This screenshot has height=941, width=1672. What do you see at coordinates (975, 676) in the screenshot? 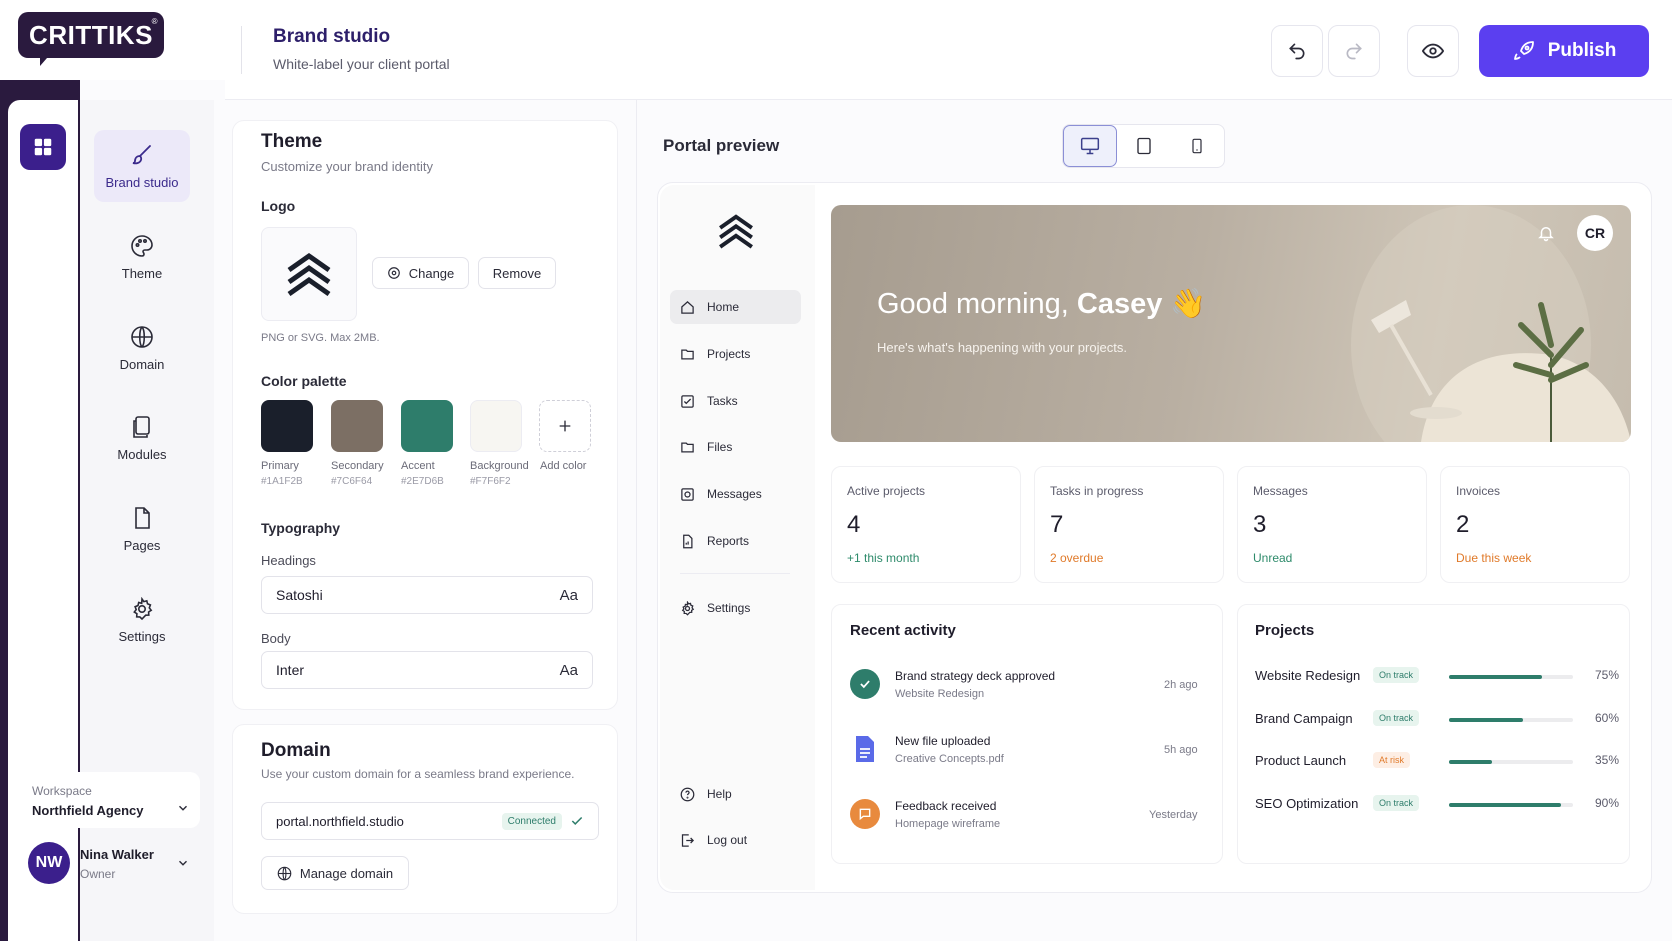
I see `activity-item-title: Brand strategy deck approved` at bounding box center [975, 676].